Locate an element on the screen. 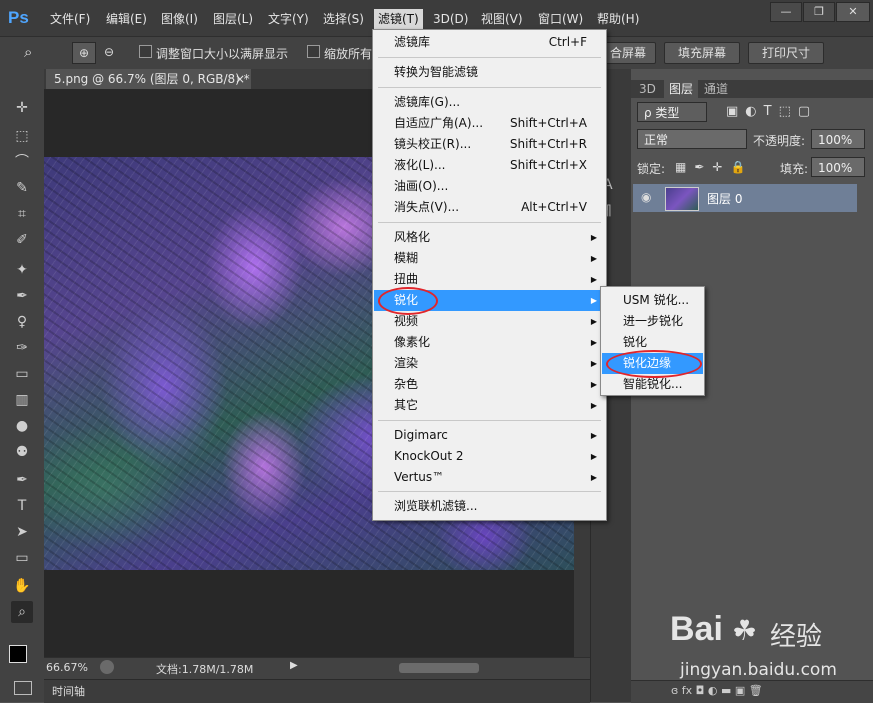  menu-filter: 滤镜(T) is located at coordinates (398, 19).